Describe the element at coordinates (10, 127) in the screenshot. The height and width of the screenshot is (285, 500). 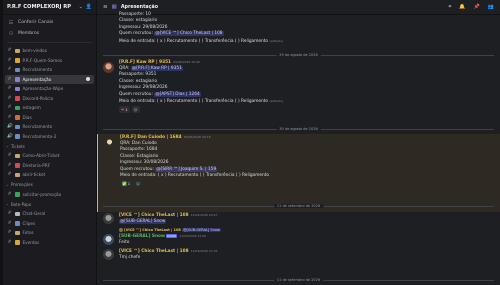
I see `speaker-icon: 🔊` at that location.